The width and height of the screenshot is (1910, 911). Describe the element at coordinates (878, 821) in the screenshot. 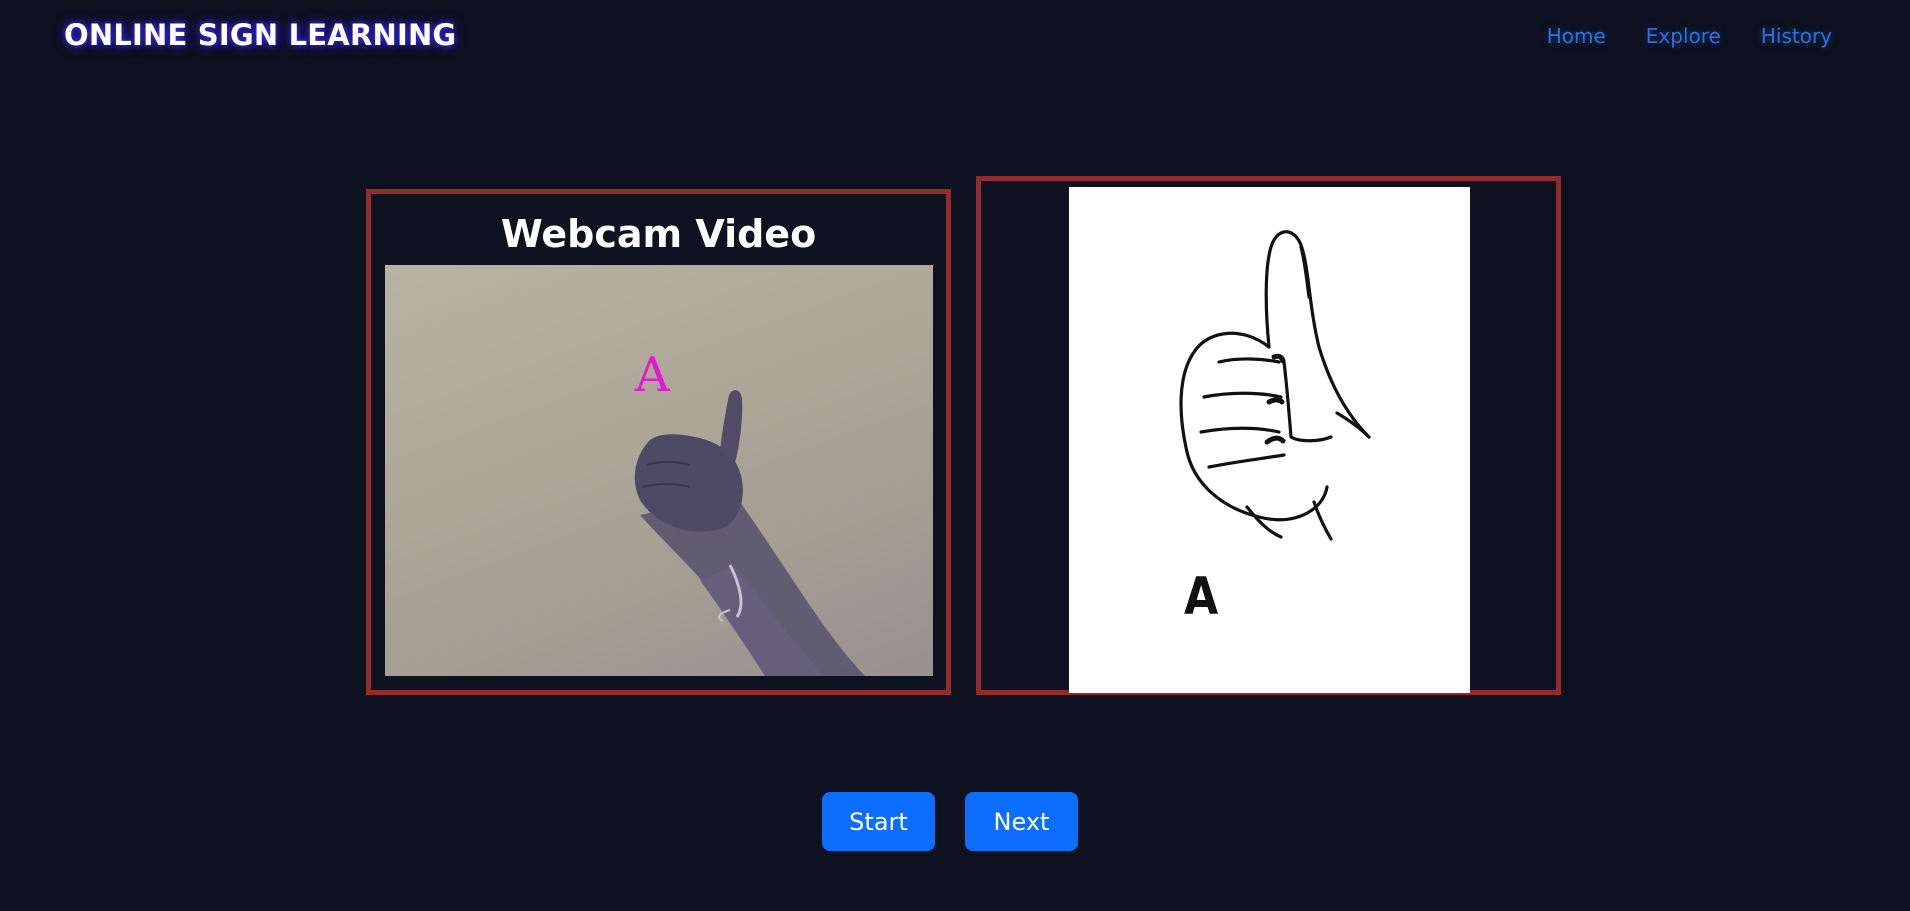

I see `start-button: Start` at that location.